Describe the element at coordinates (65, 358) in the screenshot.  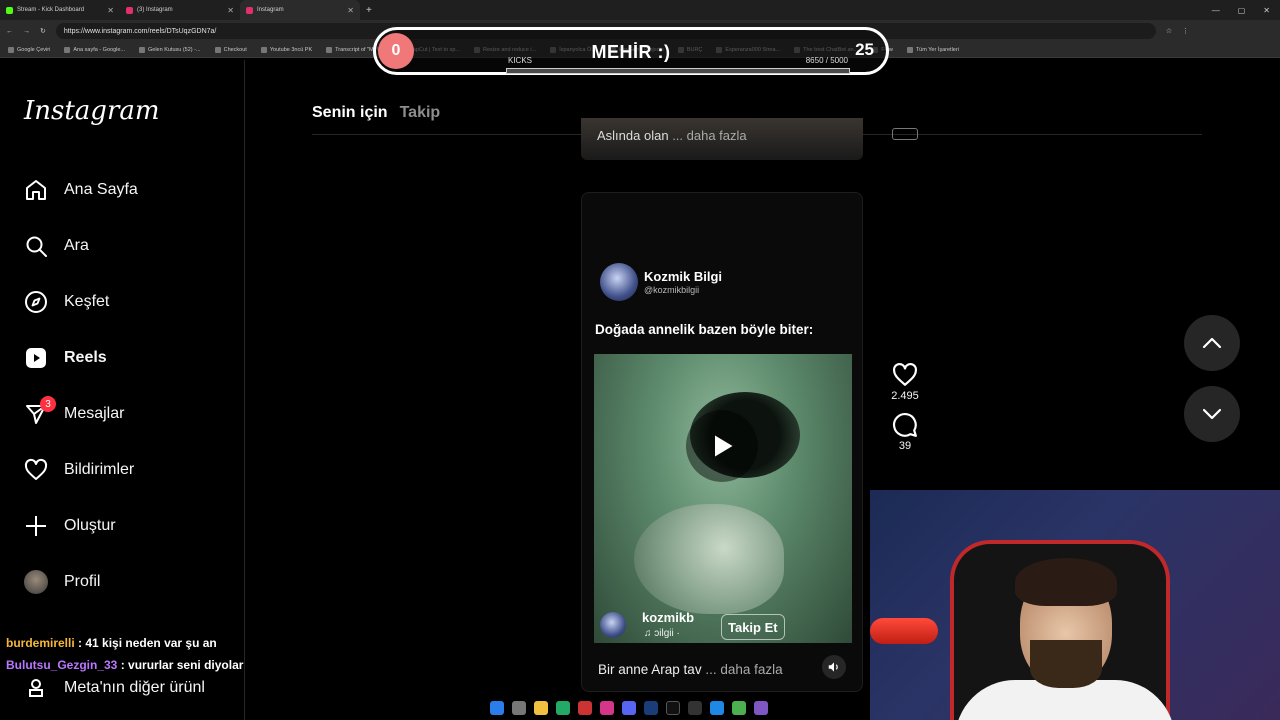
I see `sidebar-item-reels: Reels` at that location.